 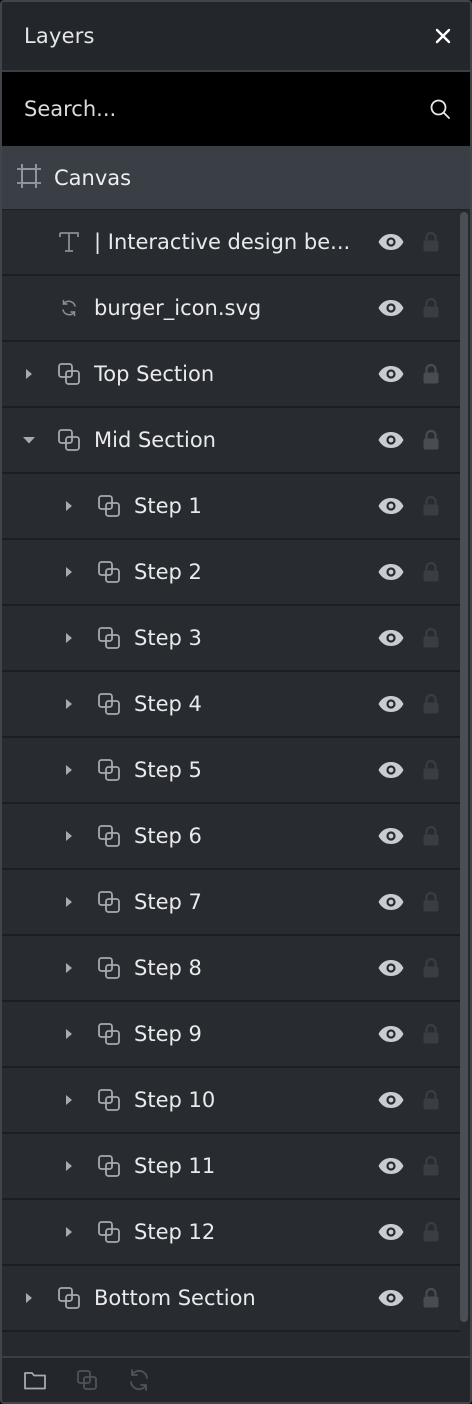 I want to click on layer-label: Top Section, so click(x=154, y=374).